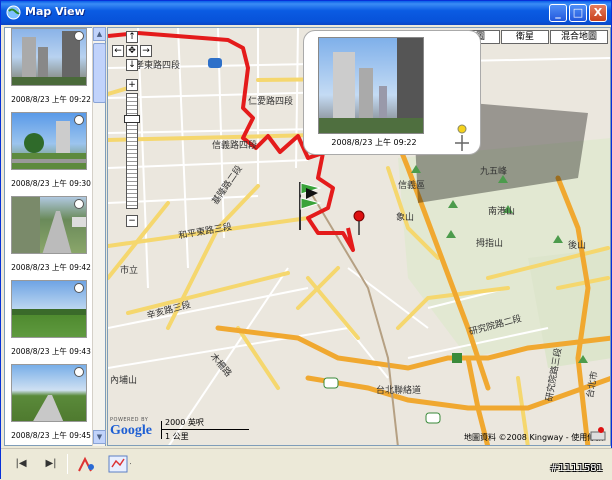 This screenshot has height=480, width=612. Describe the element at coordinates (55, 11) in the screenshot. I see `window-title: Map View` at that location.